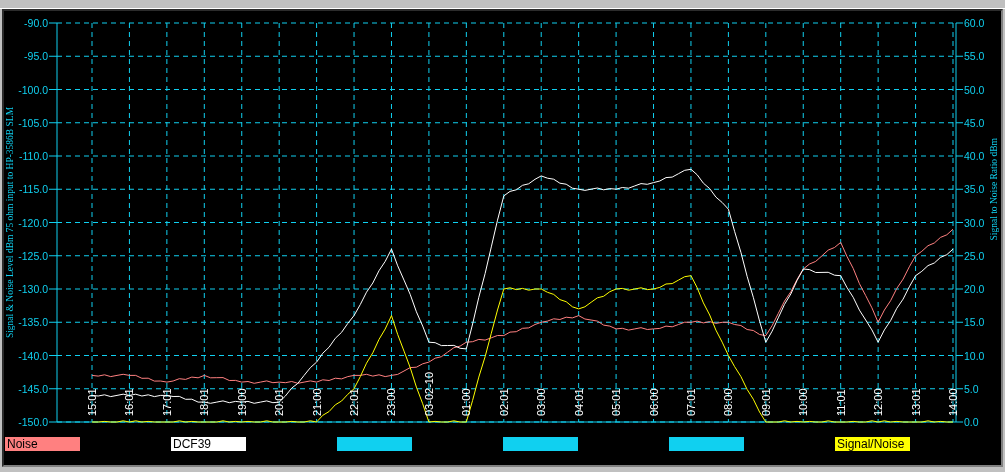 This screenshot has height=472, width=1005. Describe the element at coordinates (42, 444) in the screenshot. I see `legend-item: Noise` at that location.